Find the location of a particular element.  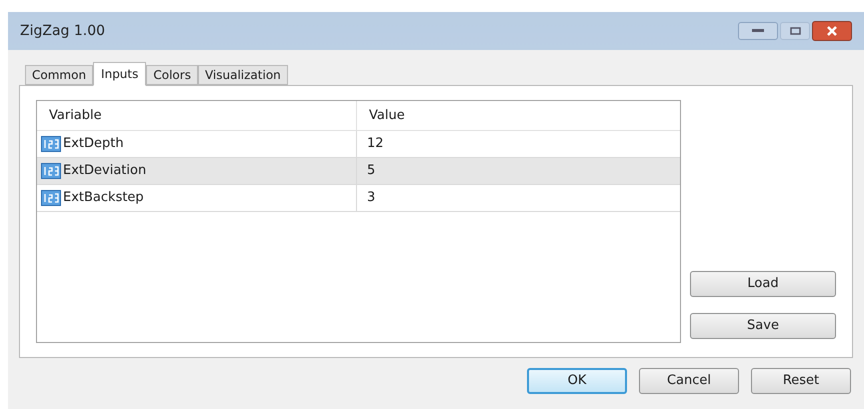

table-row: ExtDepth 12 is located at coordinates (358, 144).